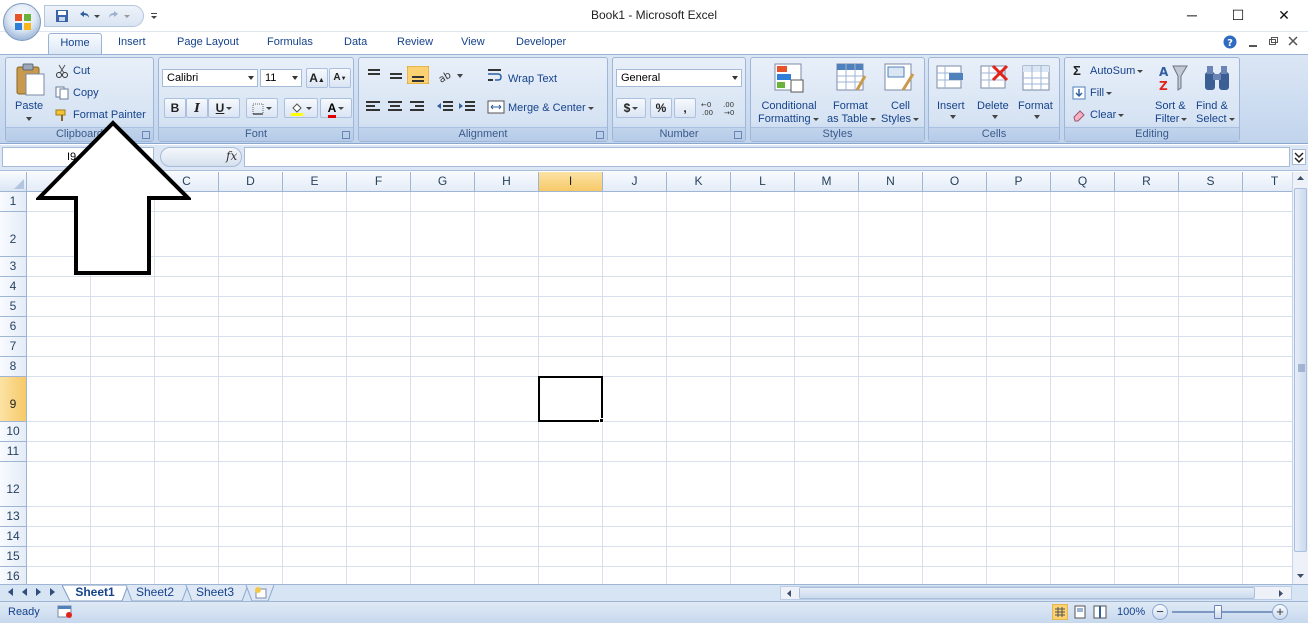  Describe the element at coordinates (1131, 612) in the screenshot. I see `zoom-level: 100%` at that location.